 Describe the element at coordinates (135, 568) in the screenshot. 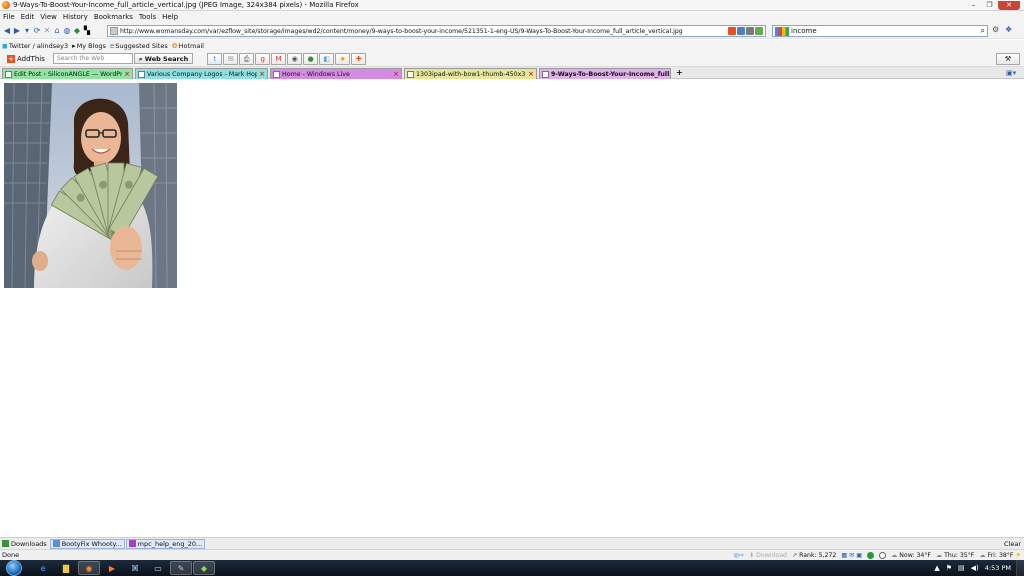

I see `taskbar-network-icon: ⌘` at that location.